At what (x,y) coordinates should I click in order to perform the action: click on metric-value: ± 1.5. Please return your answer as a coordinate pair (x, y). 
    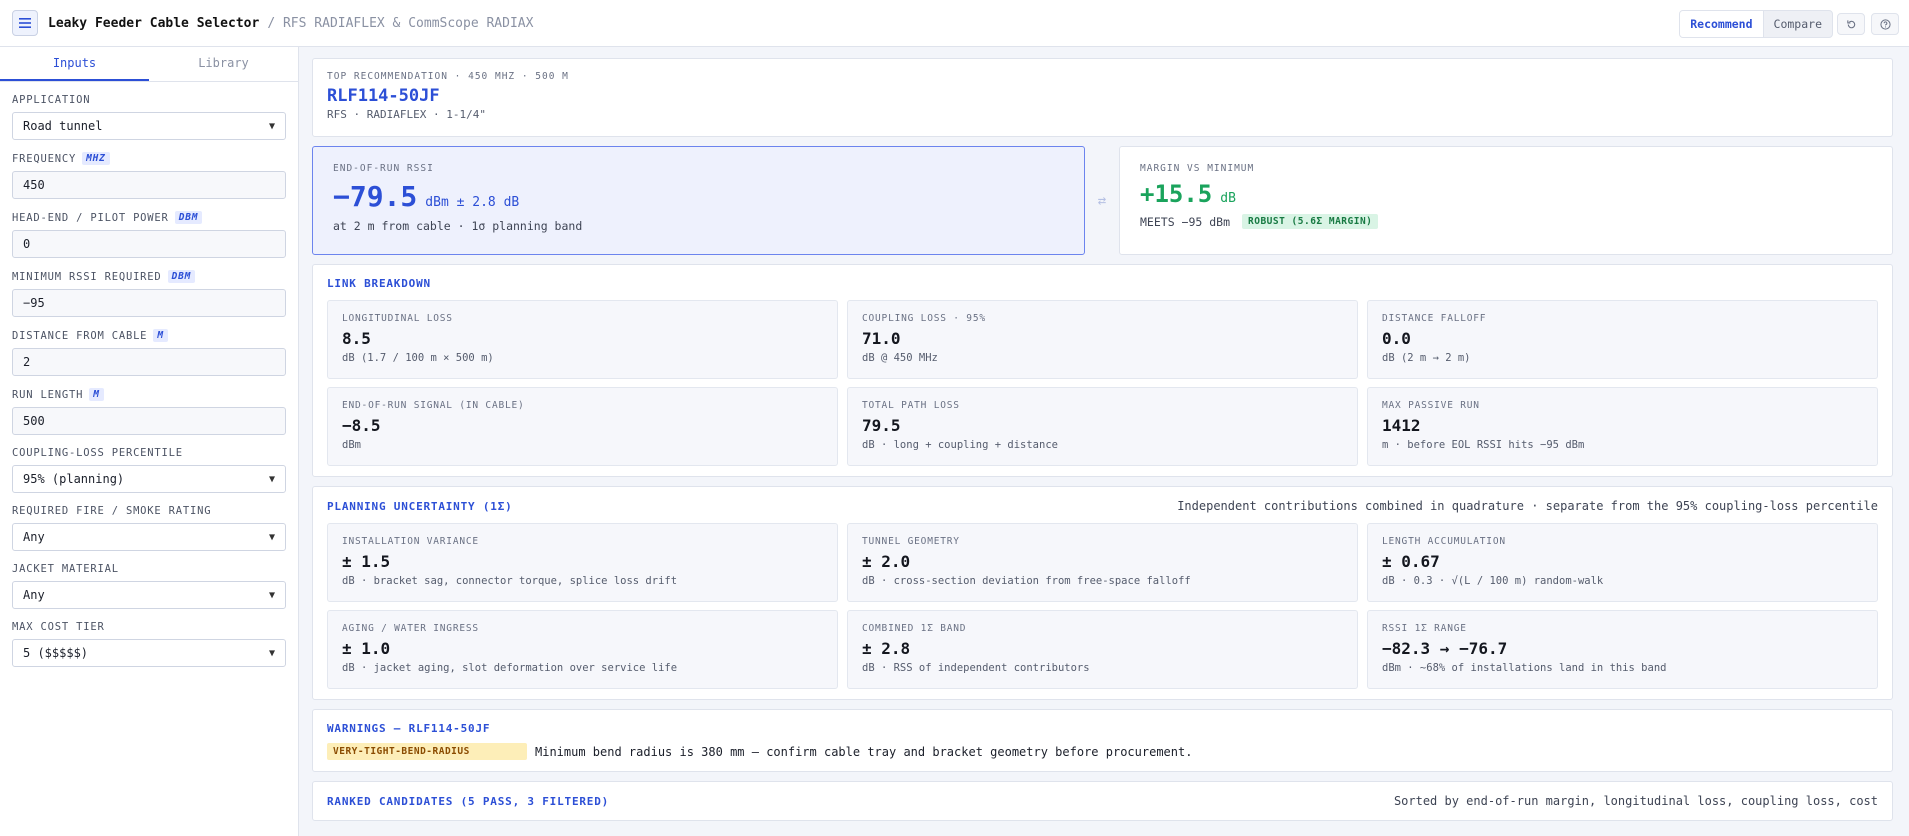
    Looking at the image, I should click on (366, 561).